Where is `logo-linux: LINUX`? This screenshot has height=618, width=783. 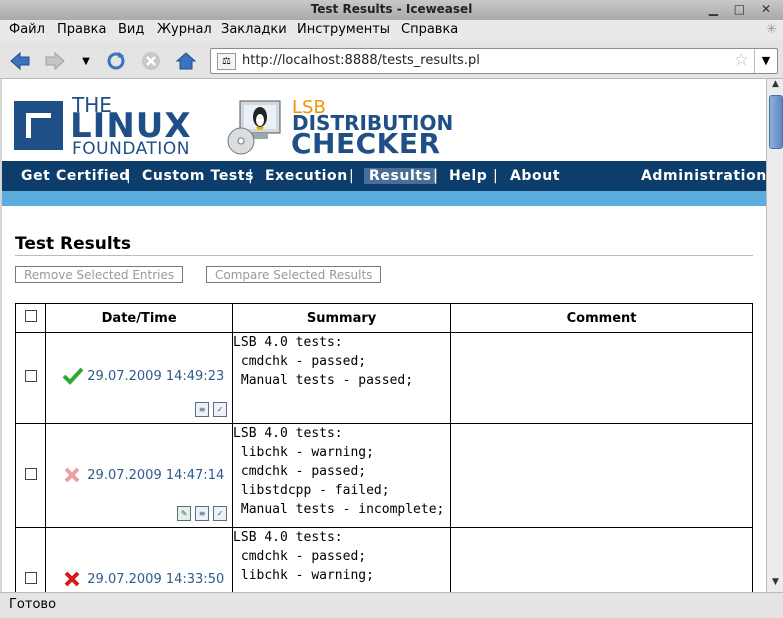 logo-linux: LINUX is located at coordinates (131, 126).